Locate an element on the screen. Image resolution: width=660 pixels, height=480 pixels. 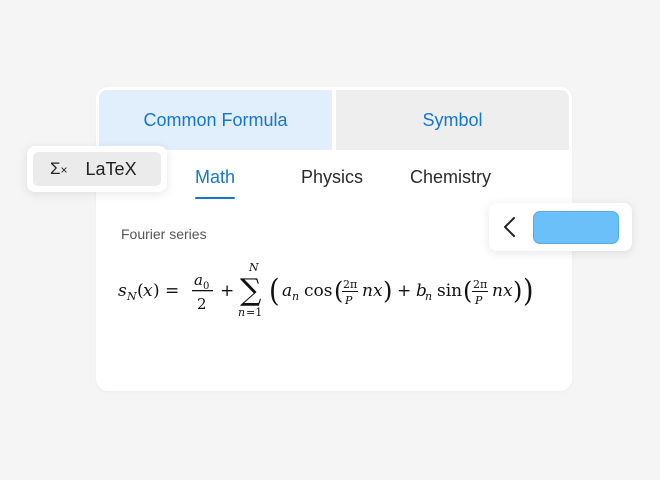
svg-text: 2 is located at coordinates (202, 304).